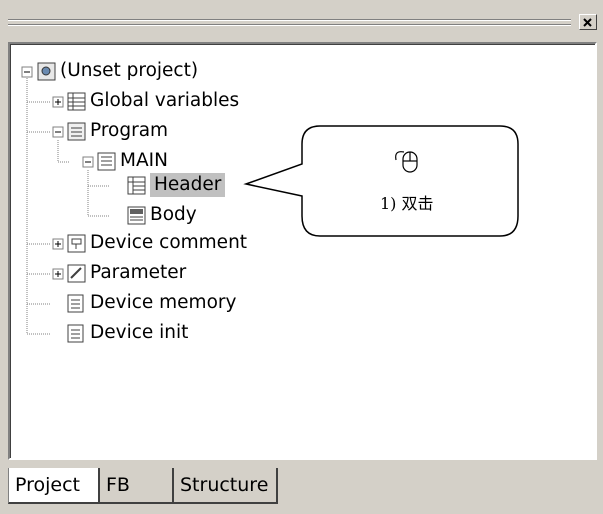 Image resolution: width=603 pixels, height=514 pixels. What do you see at coordinates (75, 333) in the screenshot?
I see `device-init-icon` at bounding box center [75, 333].